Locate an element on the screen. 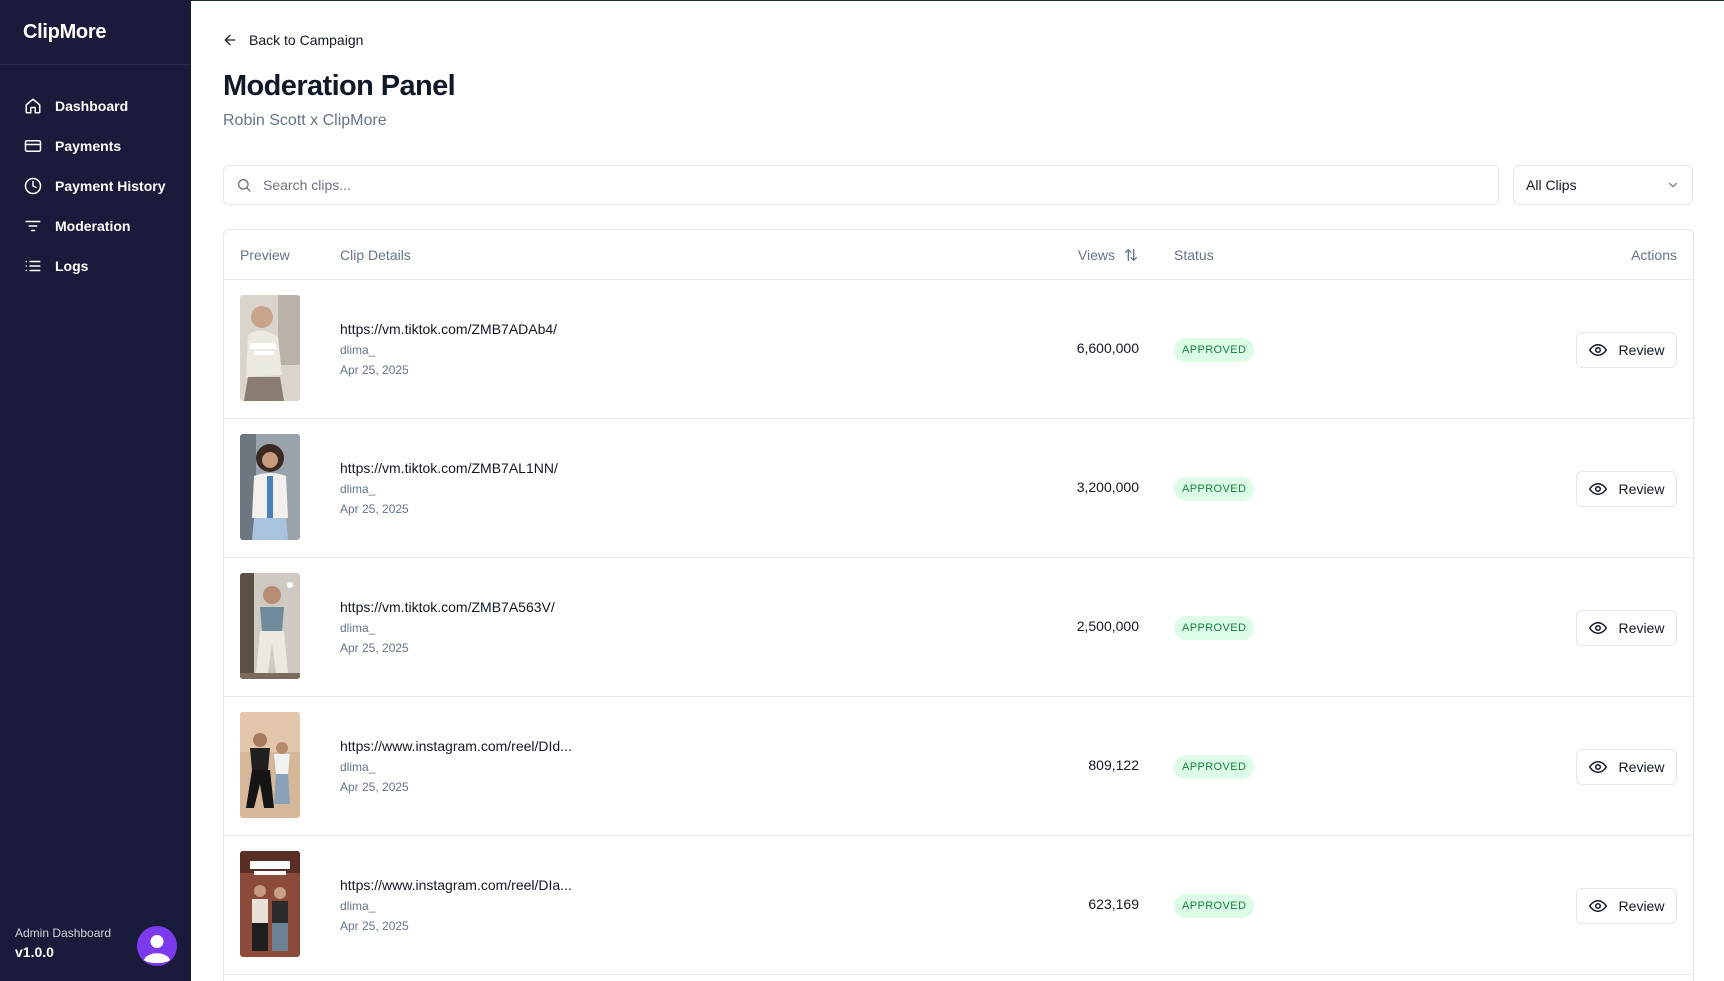 The image size is (1724, 981). filter-selected-value: All Clips is located at coordinates (1551, 185).